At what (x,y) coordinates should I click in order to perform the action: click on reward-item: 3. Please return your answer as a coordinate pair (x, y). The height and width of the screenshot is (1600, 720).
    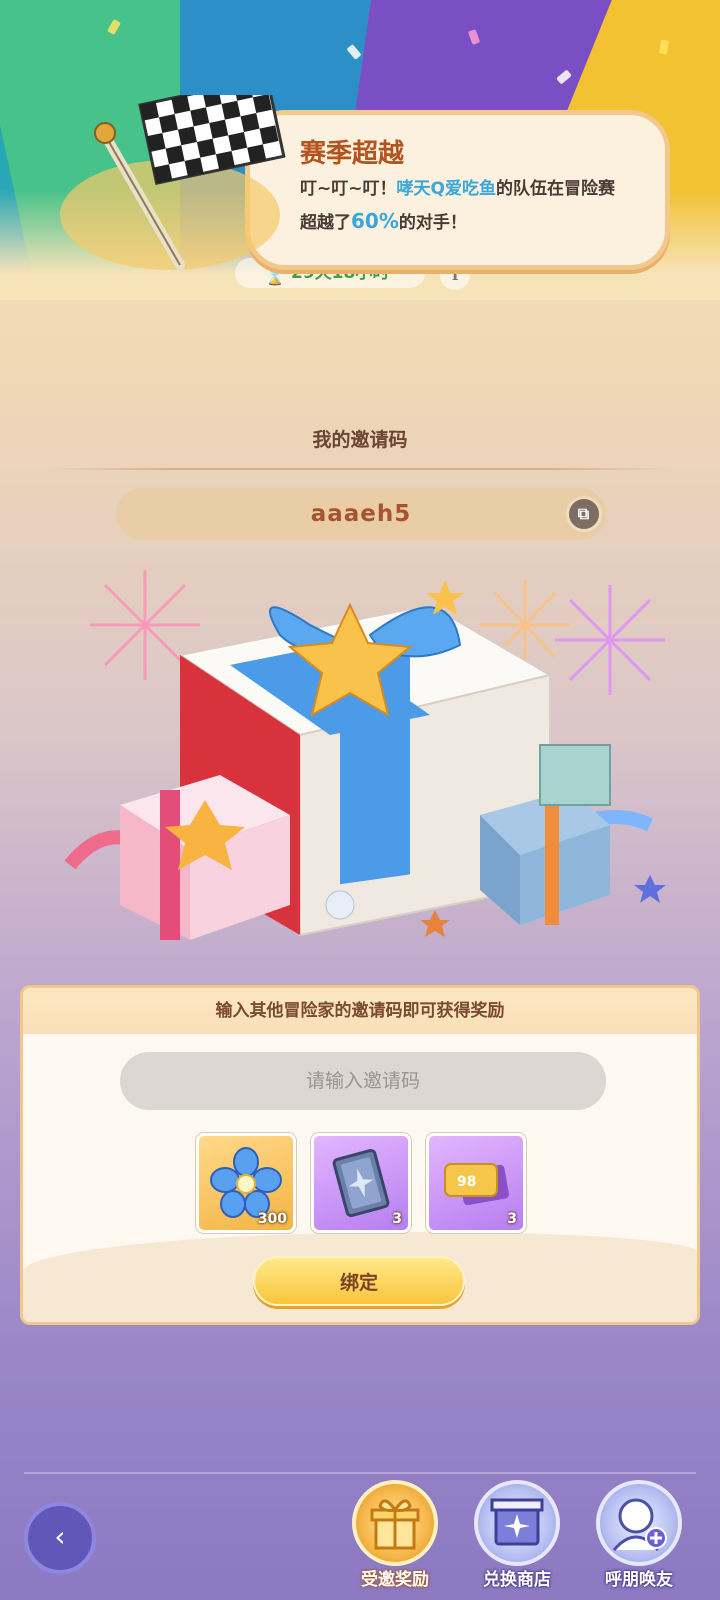
    Looking at the image, I should click on (361, 1183).